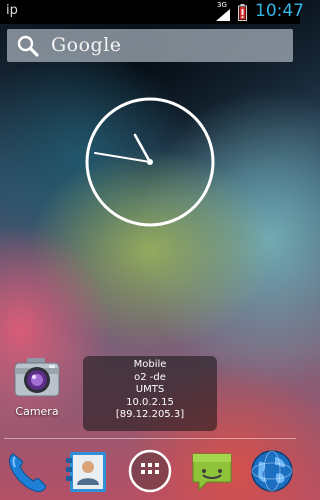 This screenshot has width=320, height=500. What do you see at coordinates (12, 10) in the screenshot?
I see `status-left-text: ip` at bounding box center [12, 10].